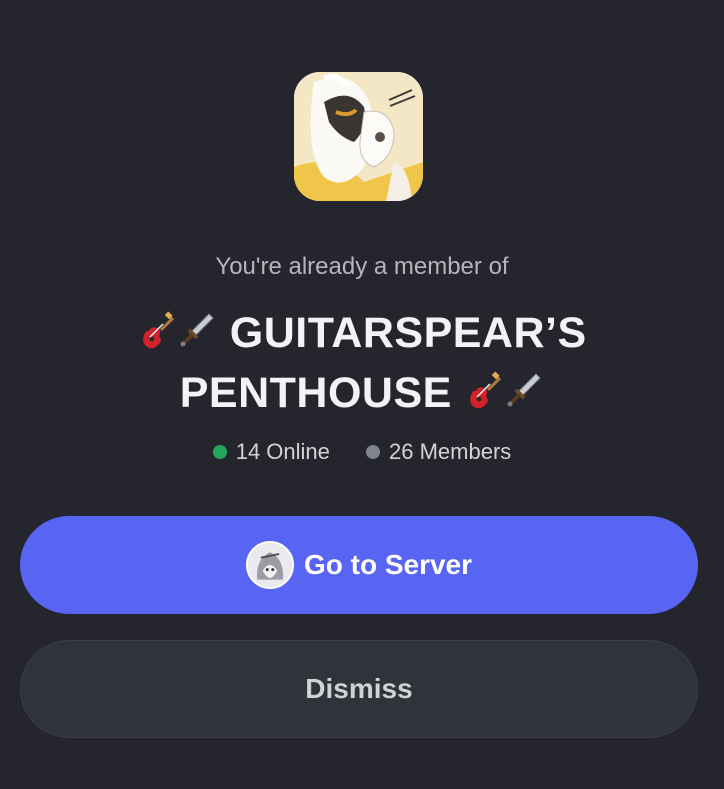 The image size is (724, 789). Describe the element at coordinates (269, 565) in the screenshot. I see `server-mini-avatar-icon` at that location.